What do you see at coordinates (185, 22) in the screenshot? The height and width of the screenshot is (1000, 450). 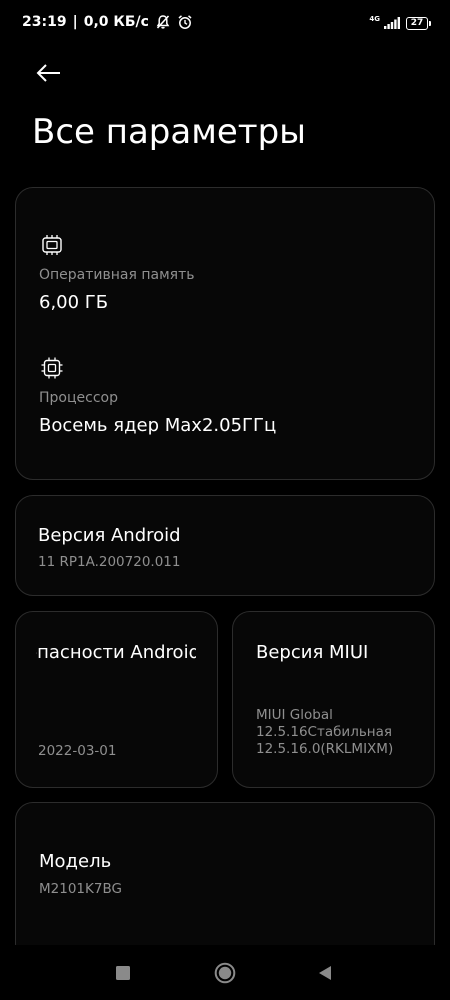 I see `alarm-clock-icon` at bounding box center [185, 22].